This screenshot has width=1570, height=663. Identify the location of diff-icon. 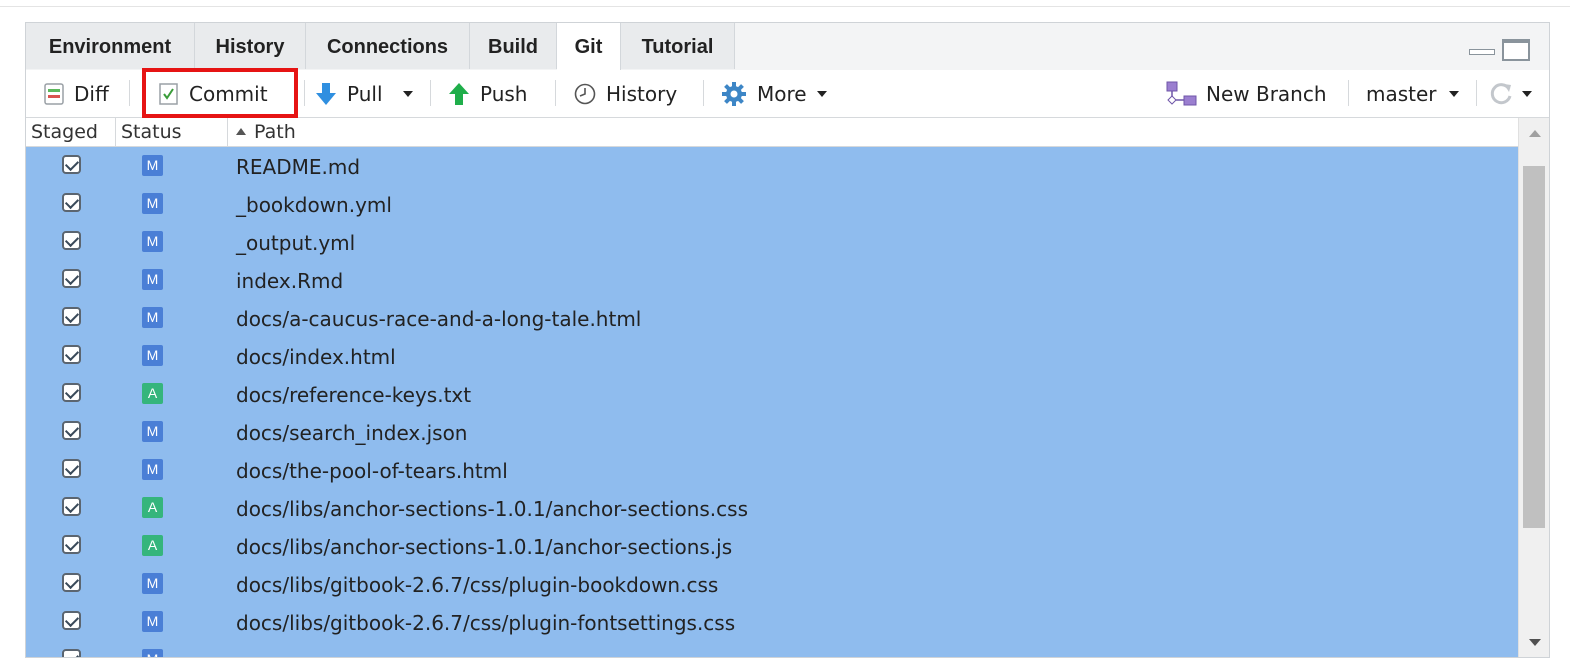
(54, 93).